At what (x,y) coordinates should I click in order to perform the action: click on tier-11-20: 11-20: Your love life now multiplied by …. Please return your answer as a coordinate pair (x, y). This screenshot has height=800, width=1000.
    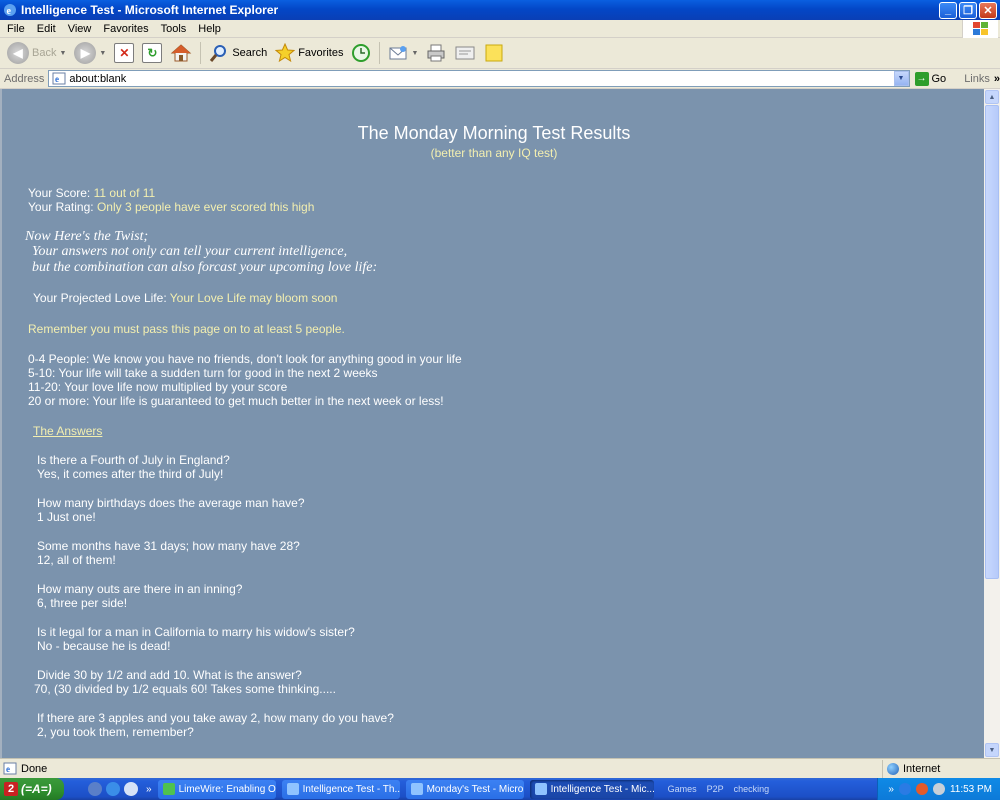
    Looking at the image, I should click on (158, 387).